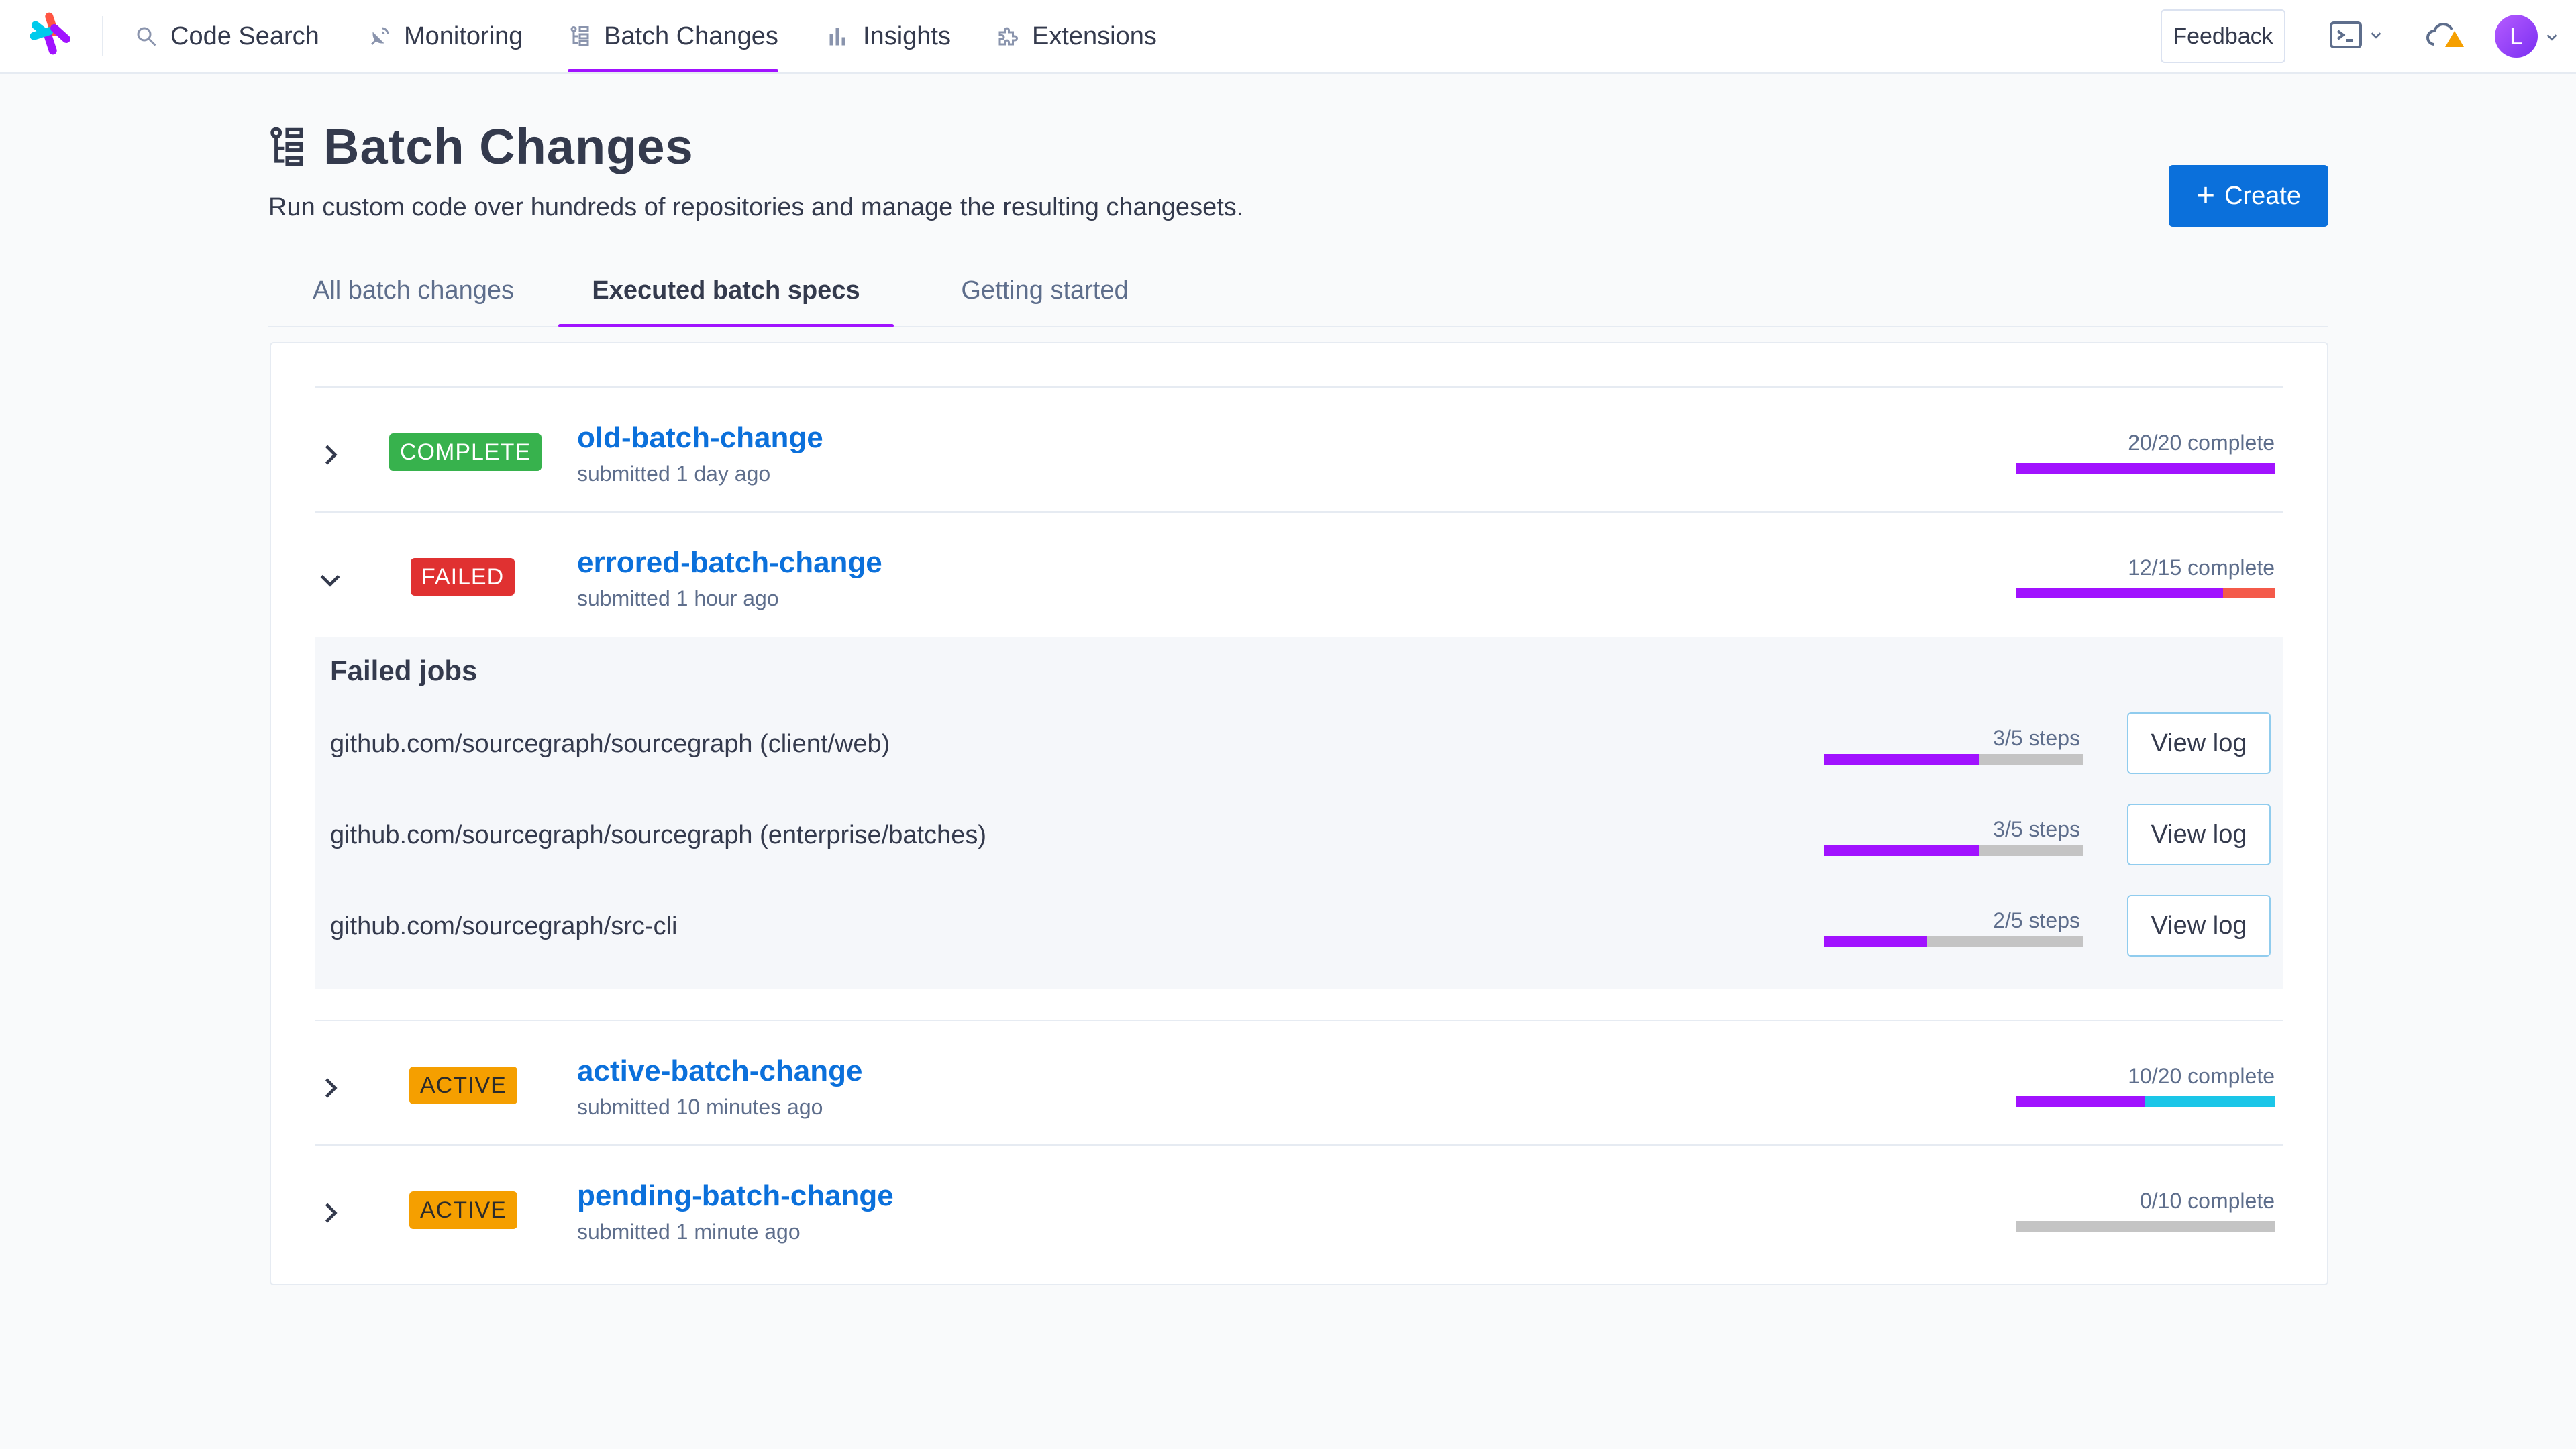 The image size is (2576, 1449). Describe the element at coordinates (678, 598) in the screenshot. I see `submitted-time: submitted 1 hour ago` at that location.